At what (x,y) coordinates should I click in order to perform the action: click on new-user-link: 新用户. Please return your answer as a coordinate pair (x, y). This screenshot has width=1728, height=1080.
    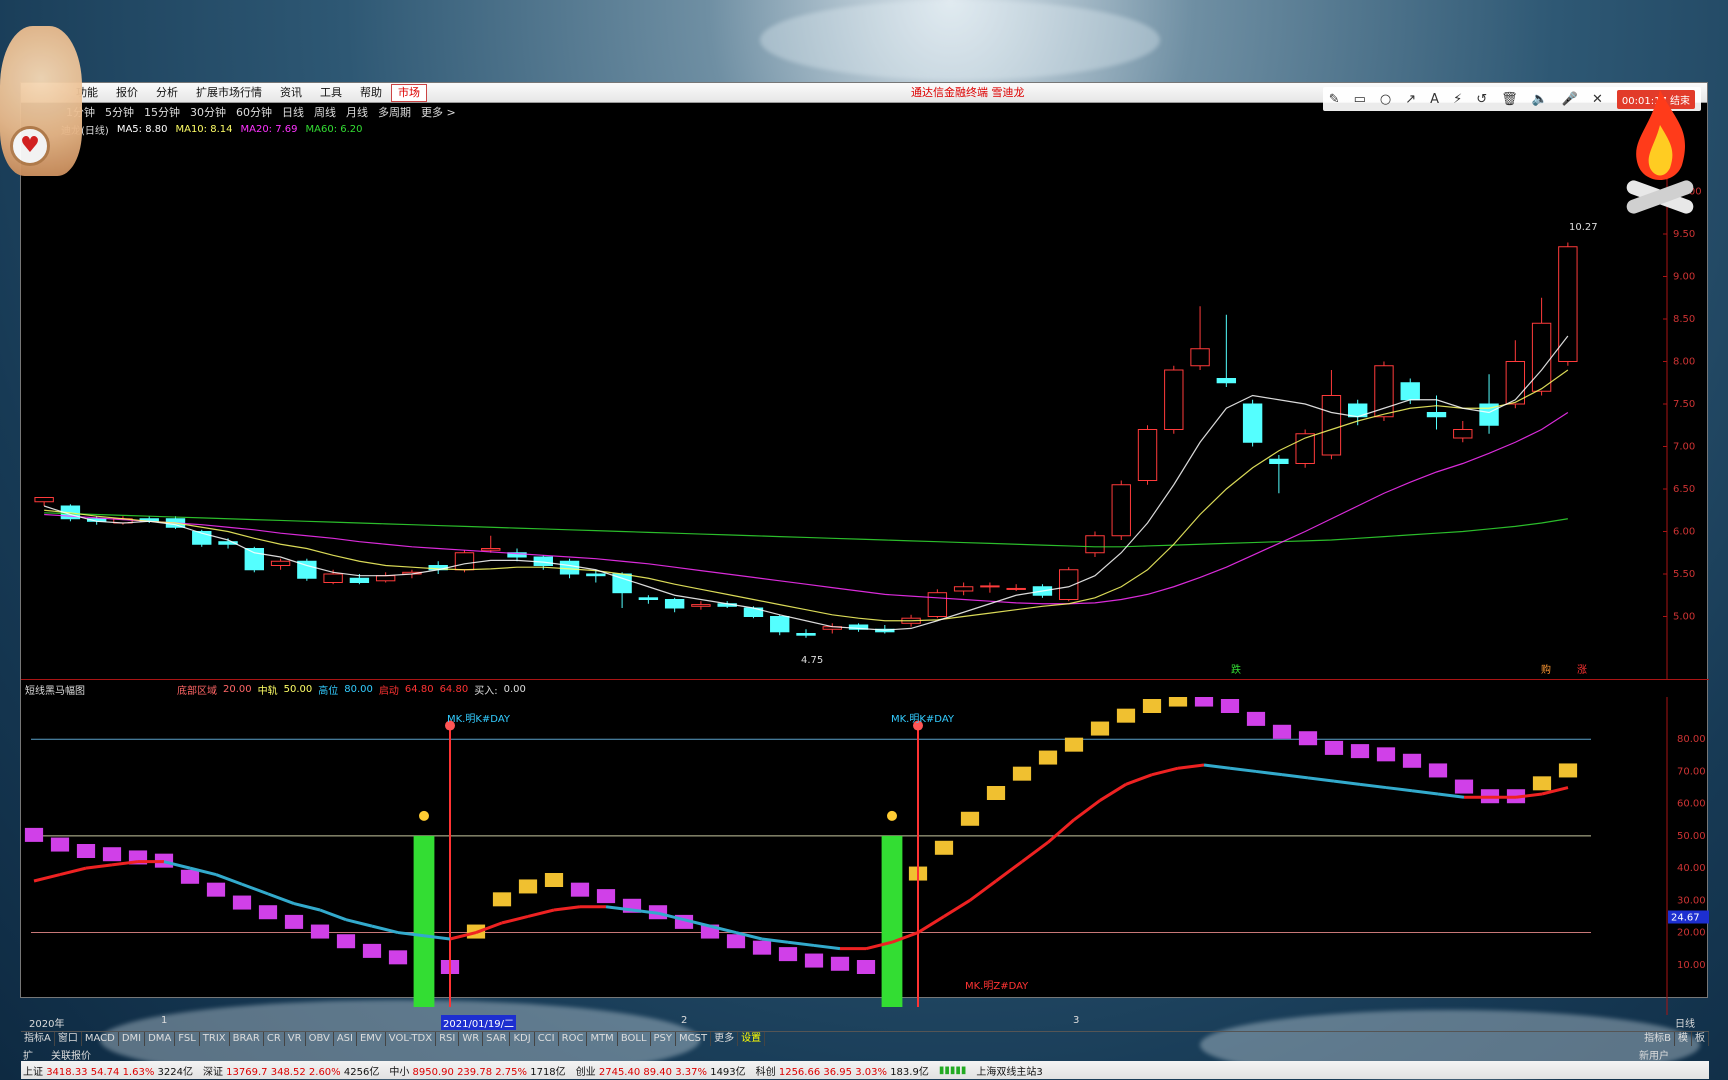
    Looking at the image, I should click on (1674, 1054).